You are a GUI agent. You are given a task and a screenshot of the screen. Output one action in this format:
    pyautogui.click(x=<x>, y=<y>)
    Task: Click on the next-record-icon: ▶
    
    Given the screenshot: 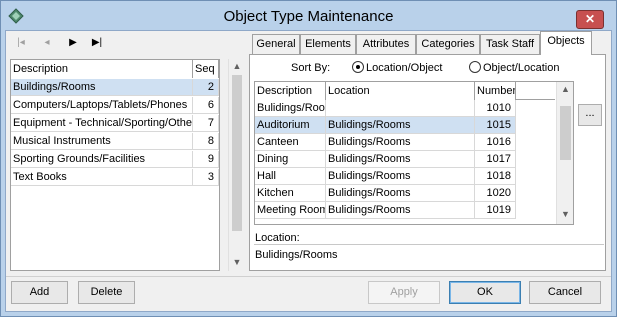 What is the action you would take?
    pyautogui.click(x=73, y=43)
    